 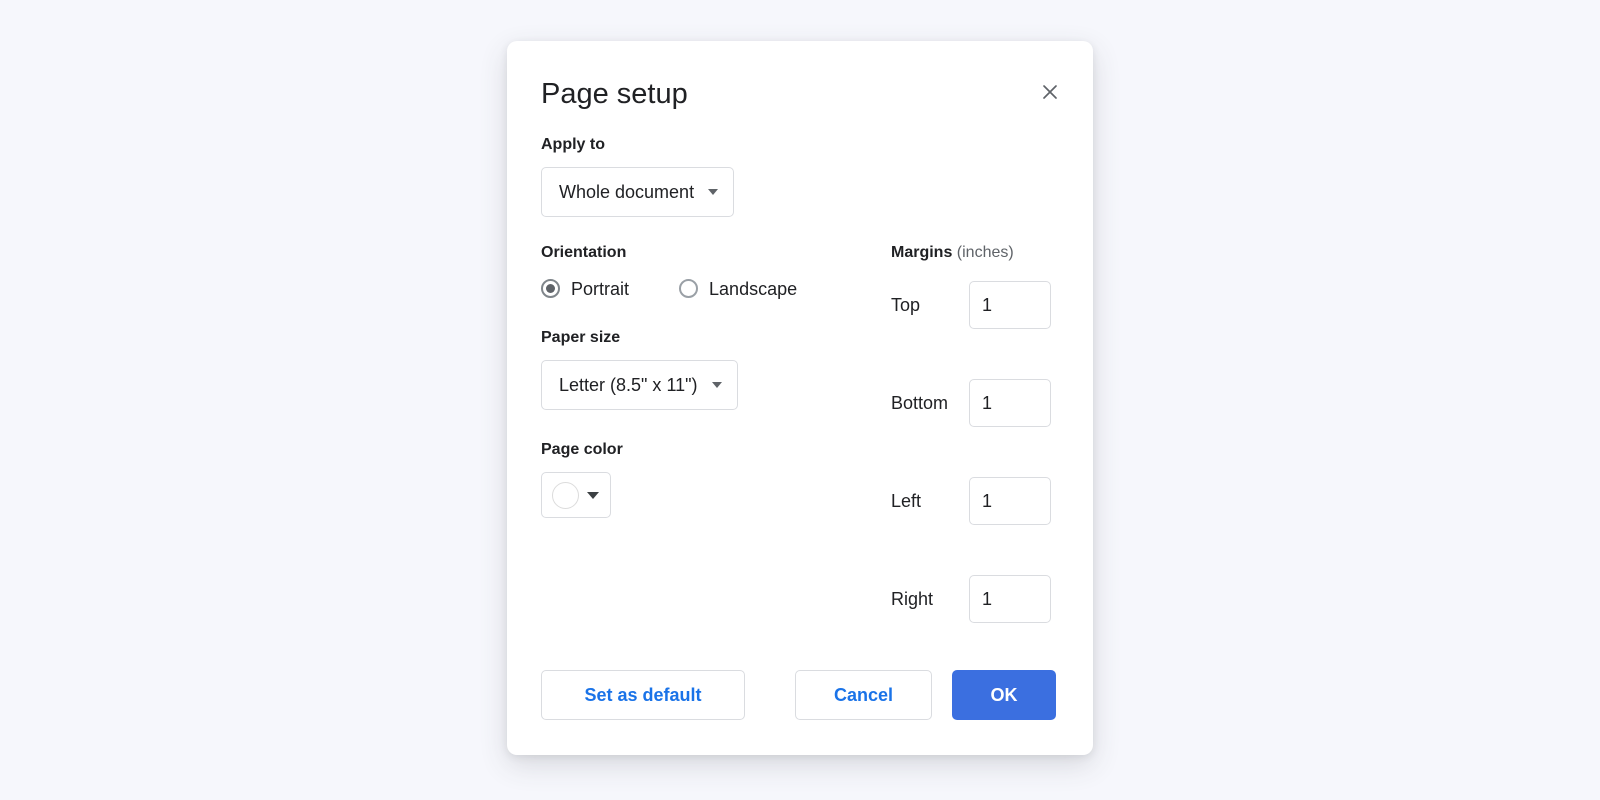 I want to click on page-color-group: Page color, so click(x=716, y=479).